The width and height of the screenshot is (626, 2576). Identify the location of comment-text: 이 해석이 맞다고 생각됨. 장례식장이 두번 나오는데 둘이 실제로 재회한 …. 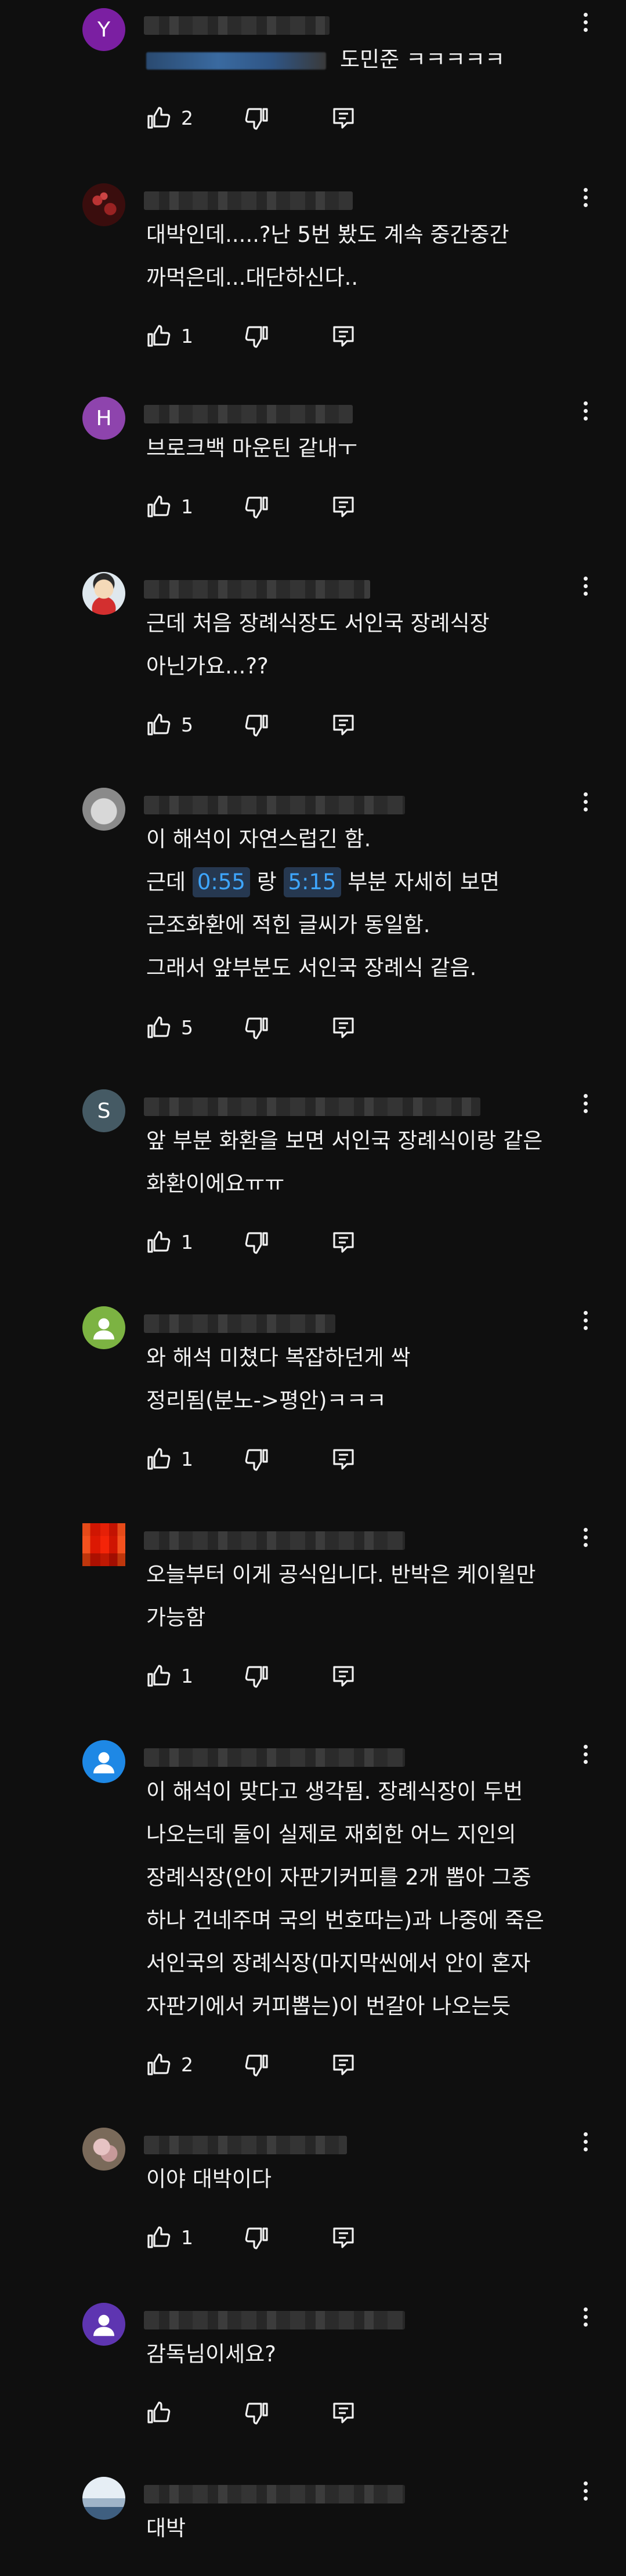
(345, 1899).